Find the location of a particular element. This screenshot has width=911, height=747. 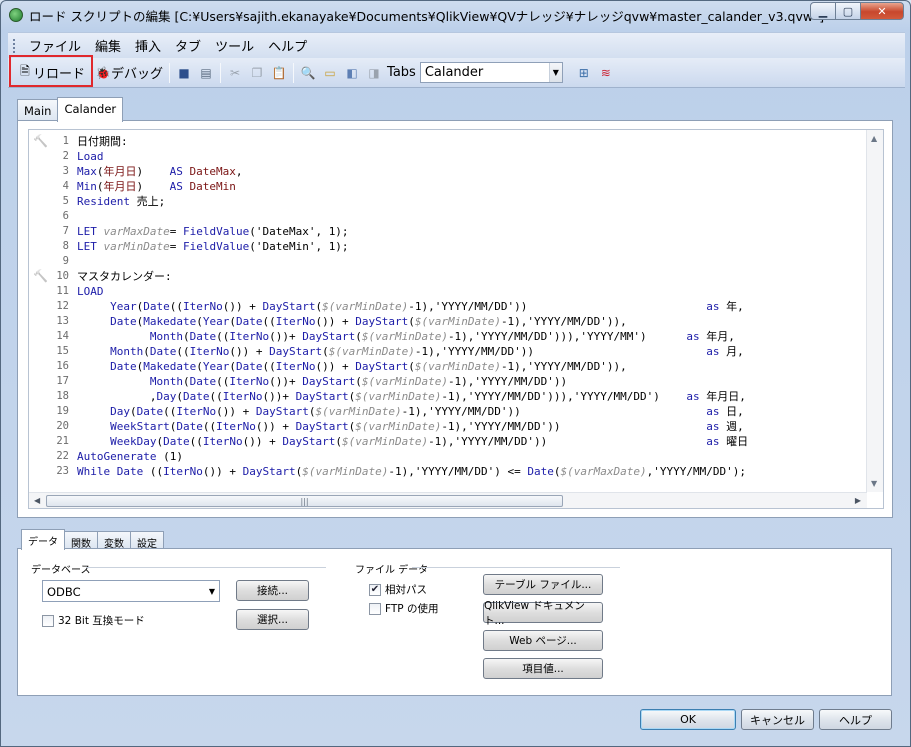

copy-icon: ❐ is located at coordinates (257, 72).